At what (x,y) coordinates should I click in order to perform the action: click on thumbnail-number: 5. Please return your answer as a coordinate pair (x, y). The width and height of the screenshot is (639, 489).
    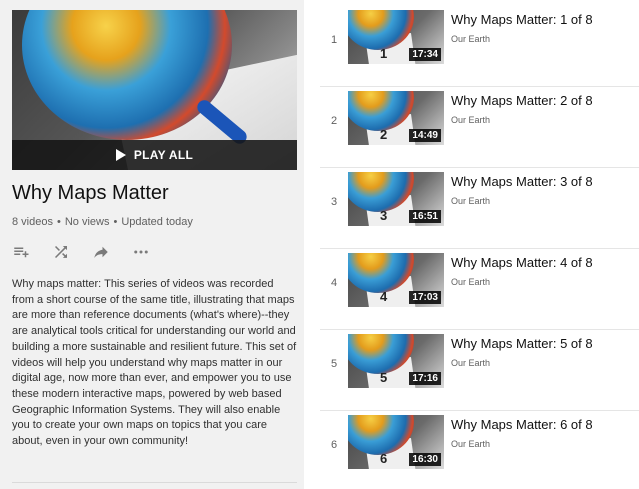
    Looking at the image, I should click on (384, 377).